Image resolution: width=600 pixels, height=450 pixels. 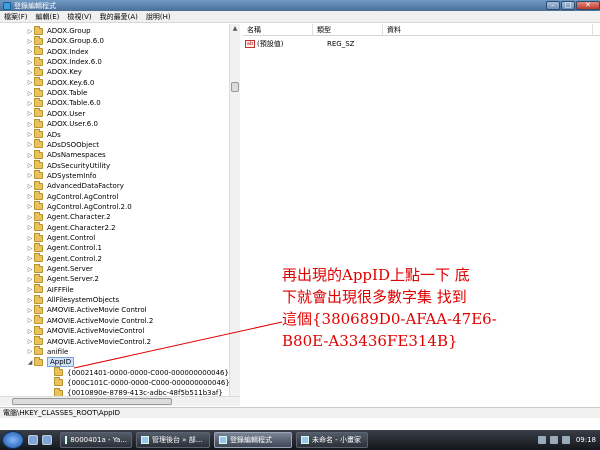 I want to click on tree-key-item: ▷ Agent.Control.2, so click(x=64, y=258).